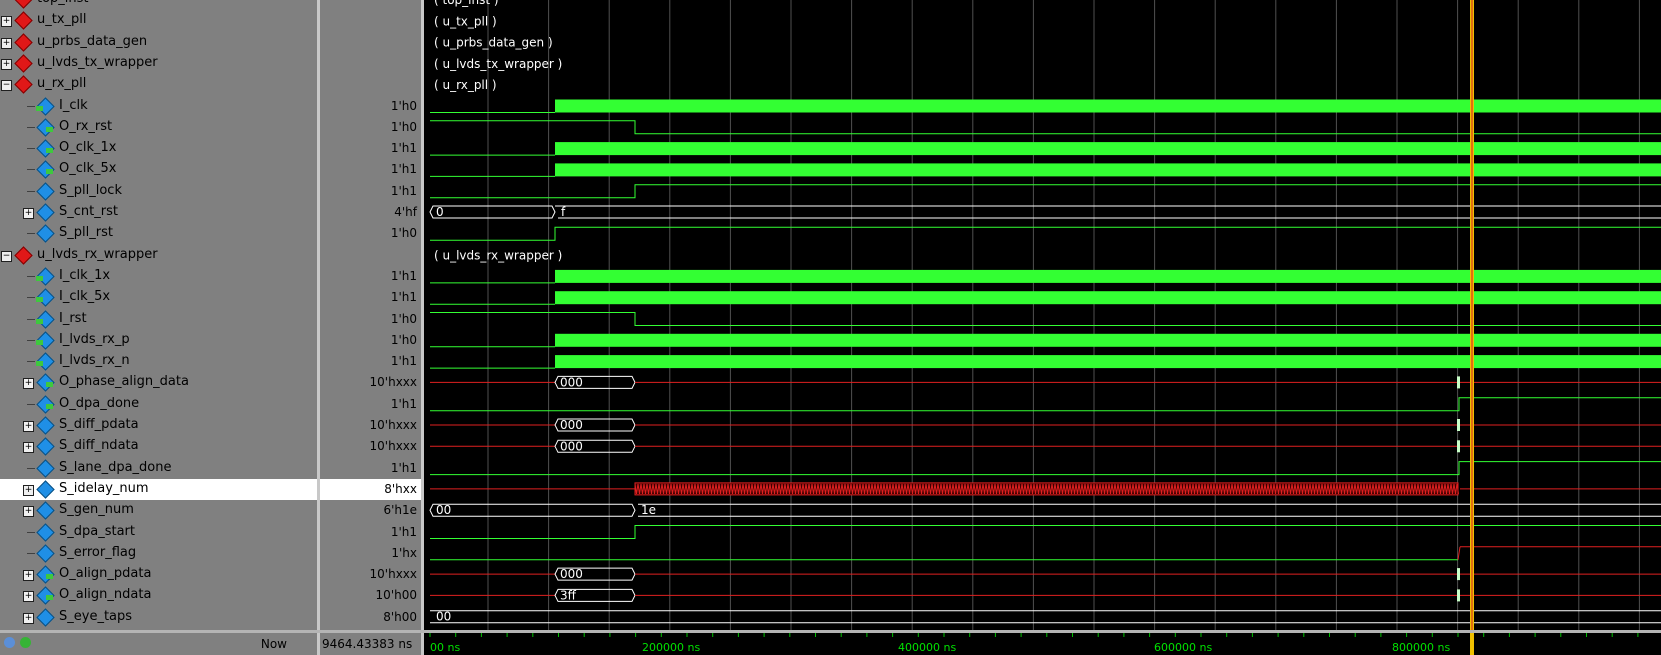  I want to click on wave-value-label: 000, so click(571, 382).